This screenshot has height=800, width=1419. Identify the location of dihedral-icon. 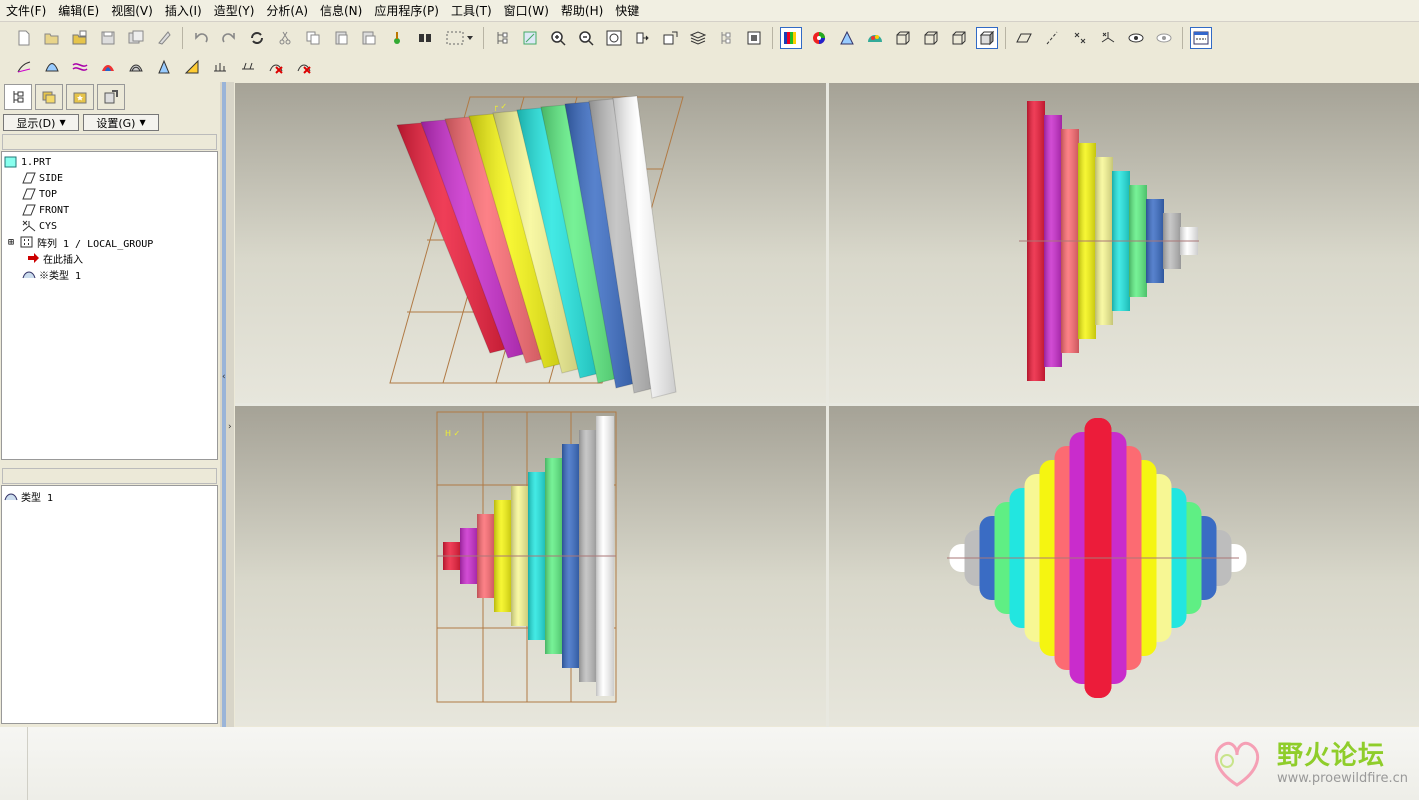
(220, 67).